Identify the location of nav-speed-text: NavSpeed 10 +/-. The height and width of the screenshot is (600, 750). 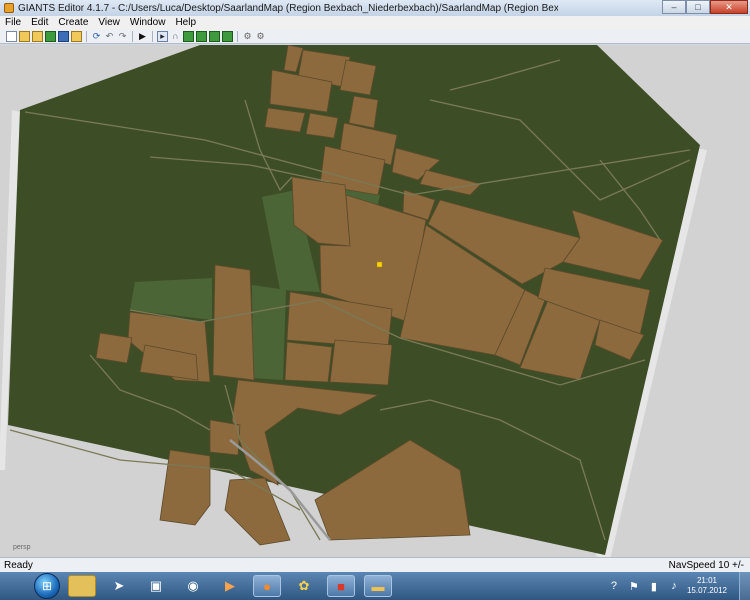
(706, 565).